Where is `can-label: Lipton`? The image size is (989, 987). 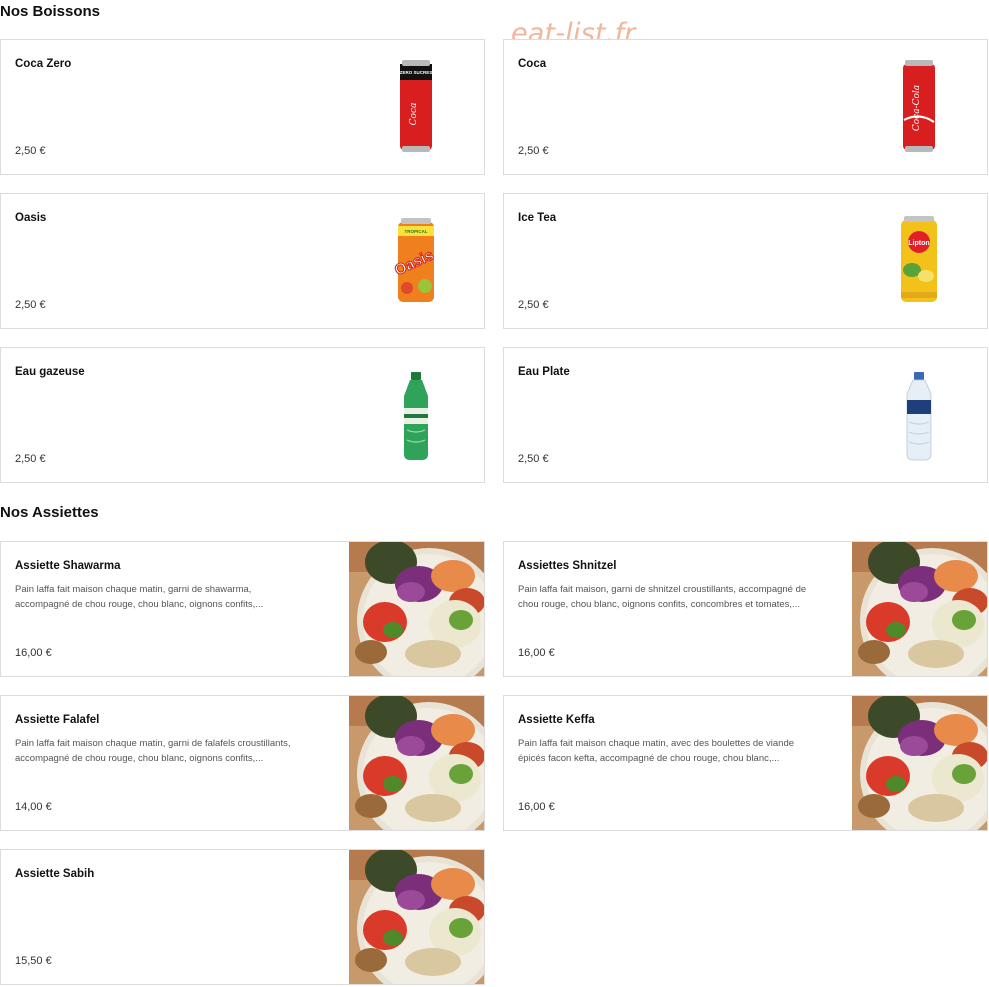 can-label: Lipton is located at coordinates (918, 243).